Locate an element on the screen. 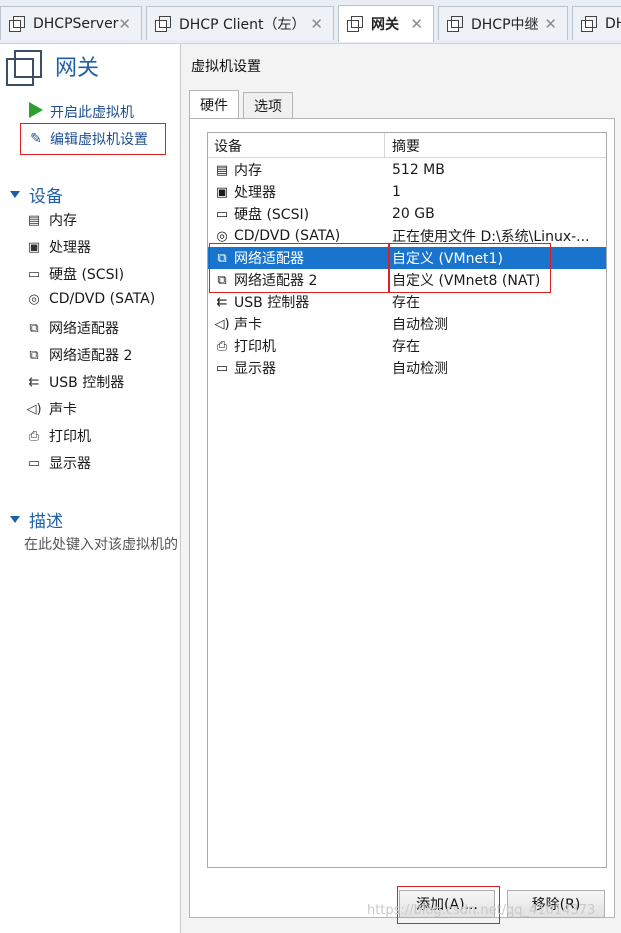  device-item-display: ▭ 显示器 is located at coordinates (57, 463).